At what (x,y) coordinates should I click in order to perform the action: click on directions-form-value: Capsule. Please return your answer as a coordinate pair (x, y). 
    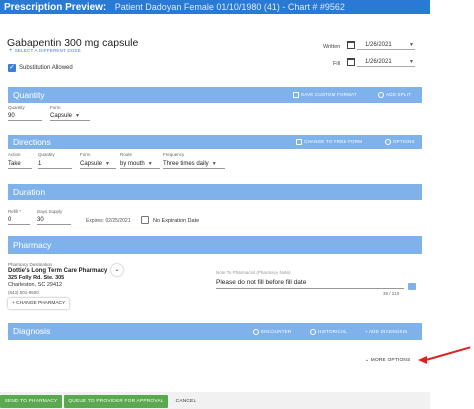
    Looking at the image, I should click on (91, 164).